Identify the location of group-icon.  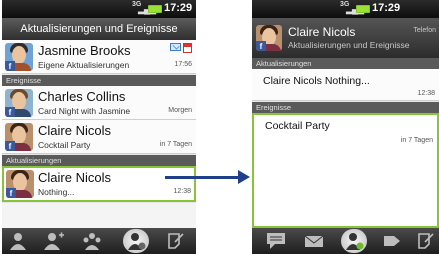
(92, 241).